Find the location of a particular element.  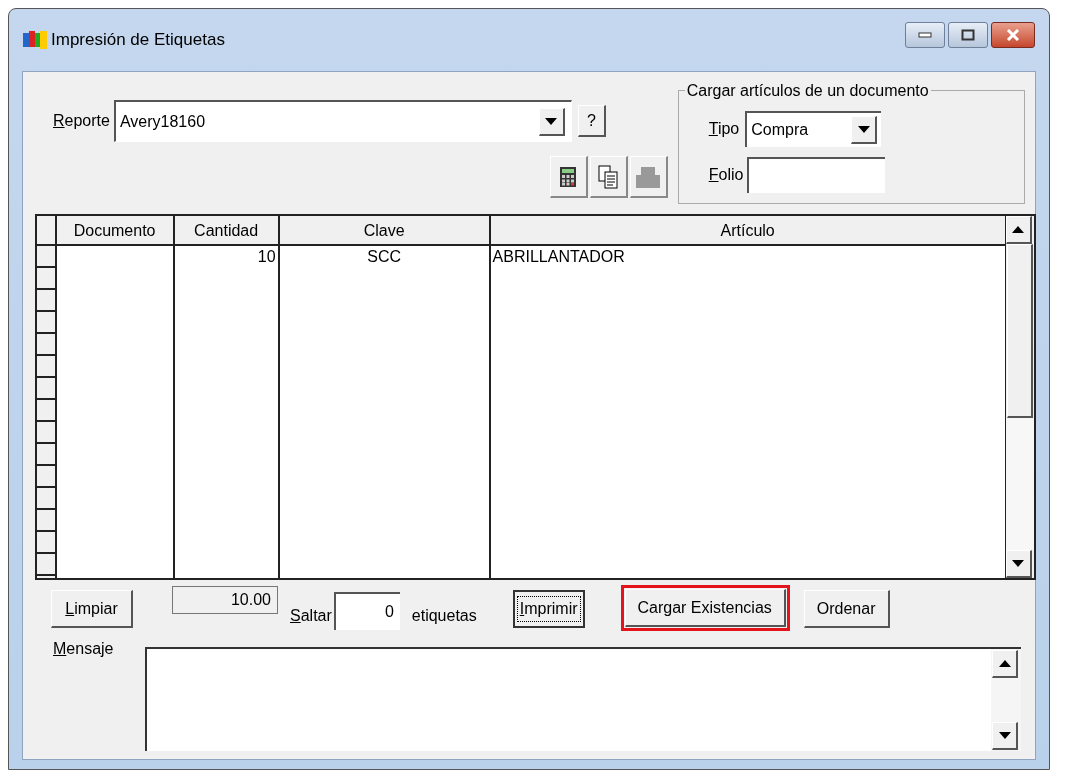

scroll-thumb is located at coordinates (1019, 331).